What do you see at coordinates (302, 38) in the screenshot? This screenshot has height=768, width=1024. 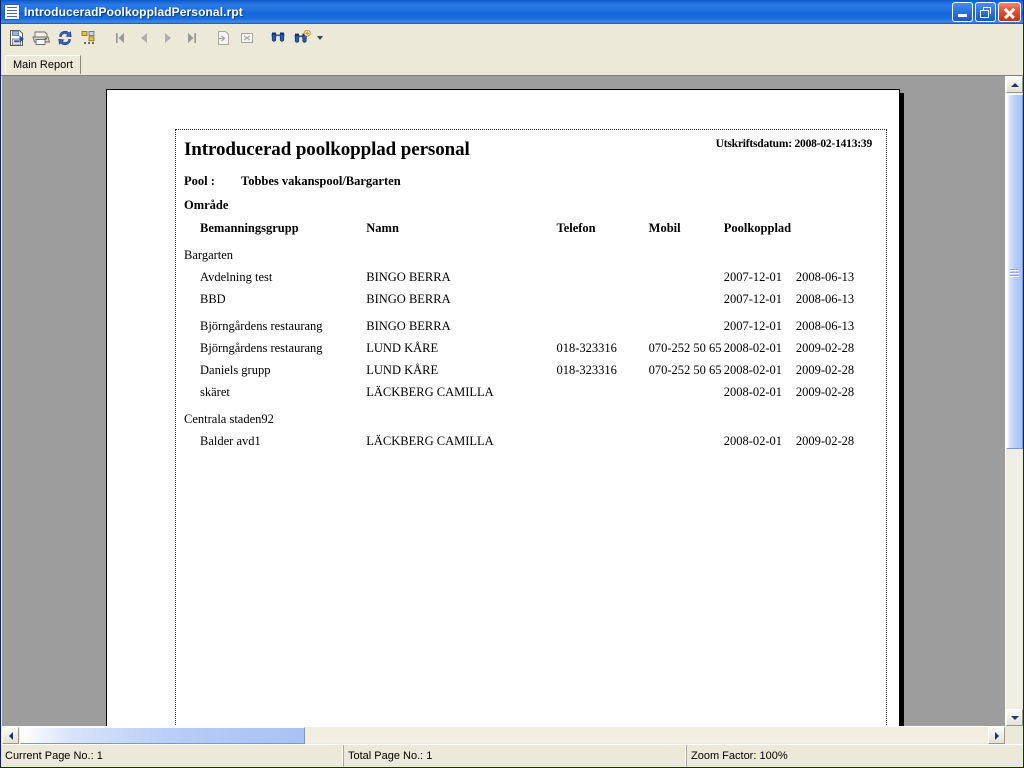 I see `search-expert-button` at bounding box center [302, 38].